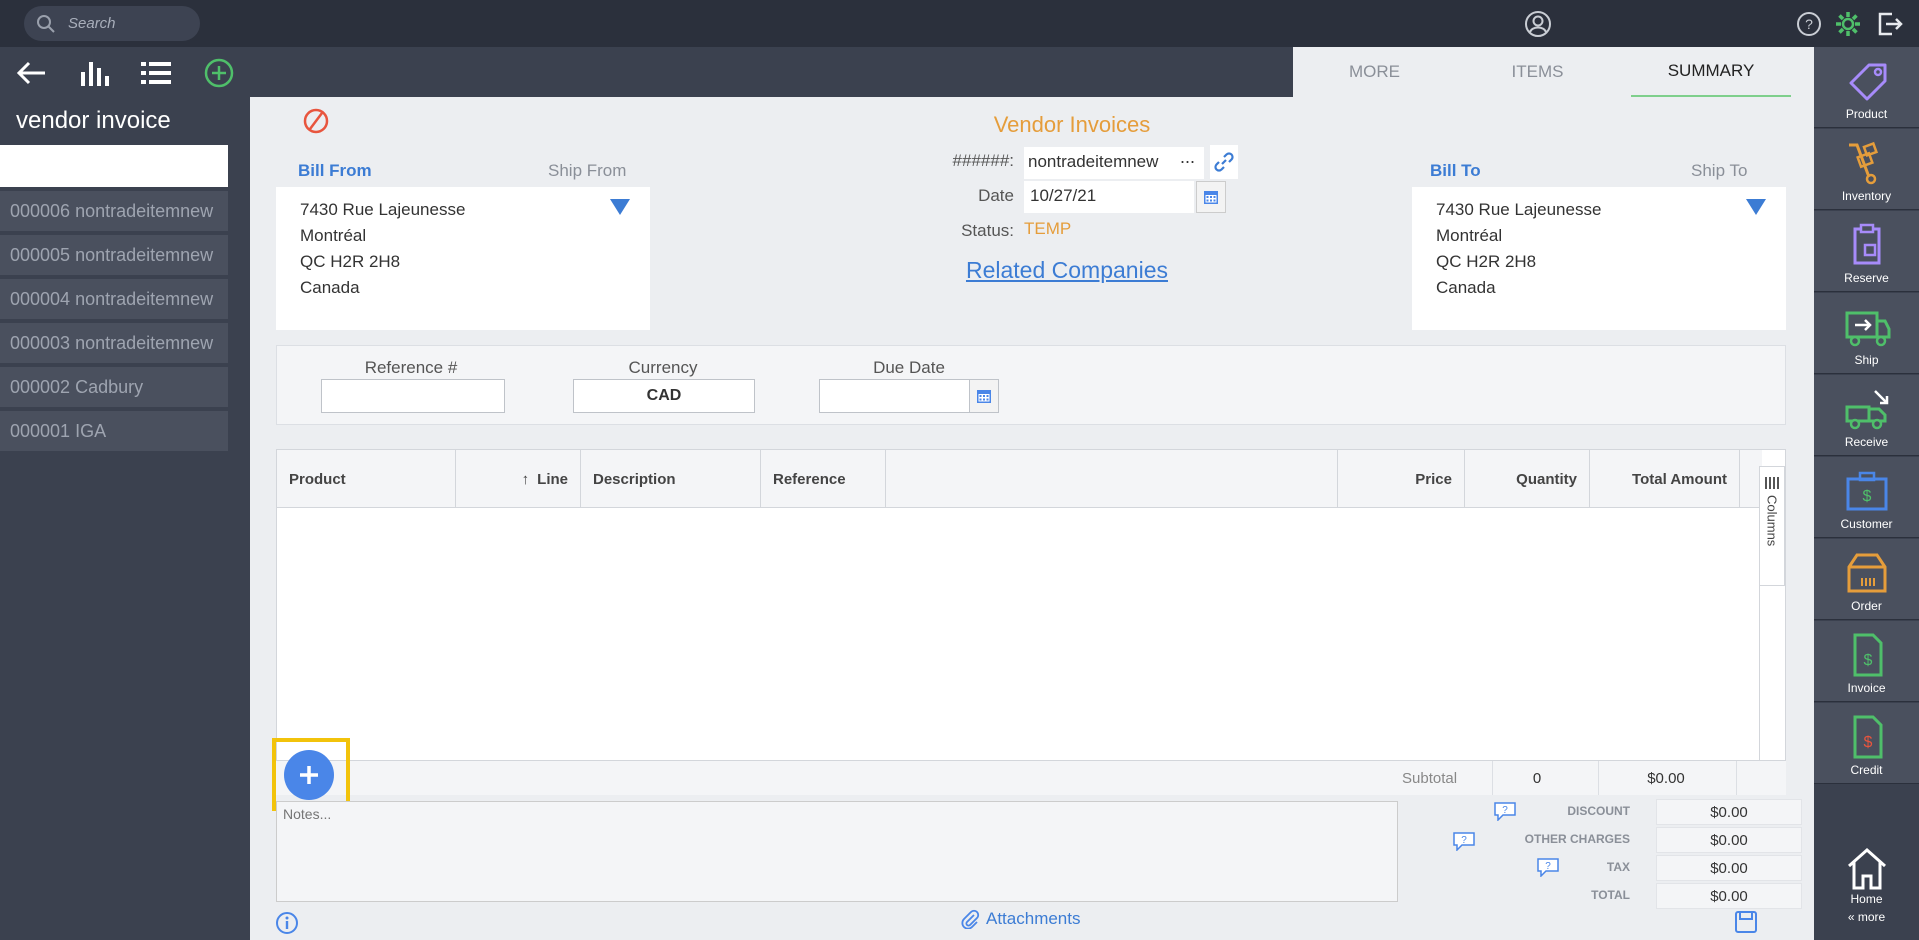 The image size is (1919, 940). Describe the element at coordinates (1866, 606) in the screenshot. I see `nav-label: Order` at that location.